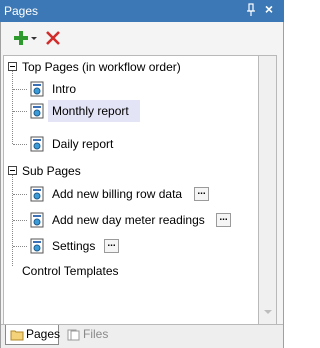 This screenshot has width=320, height=348. Describe the element at coordinates (17, 334) in the screenshot. I see `folder-icon` at that location.